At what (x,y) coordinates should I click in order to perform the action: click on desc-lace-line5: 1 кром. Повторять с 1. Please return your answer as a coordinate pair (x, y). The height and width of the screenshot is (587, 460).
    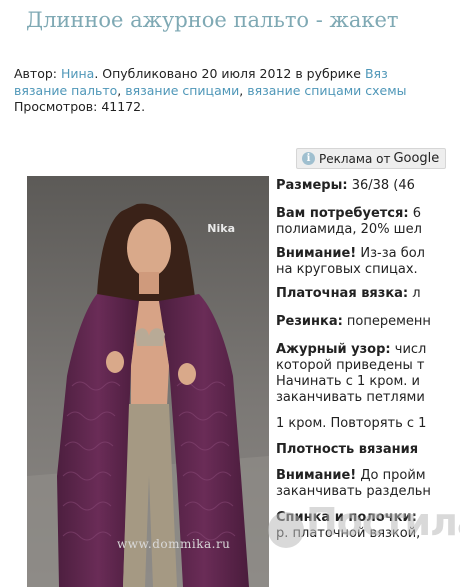
    Looking at the image, I should click on (351, 423).